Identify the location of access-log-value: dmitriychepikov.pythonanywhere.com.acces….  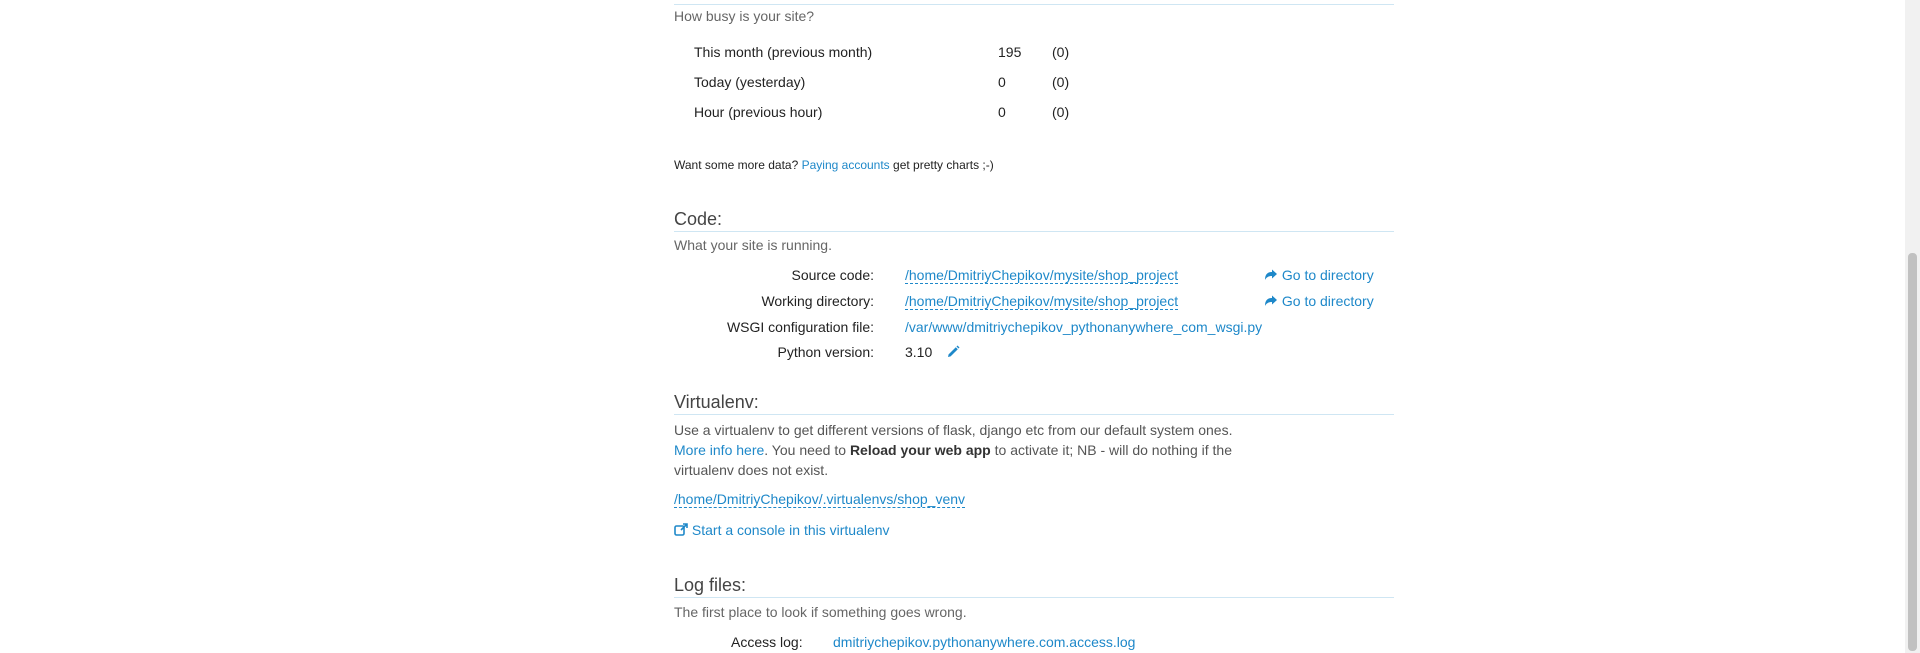
(984, 642).